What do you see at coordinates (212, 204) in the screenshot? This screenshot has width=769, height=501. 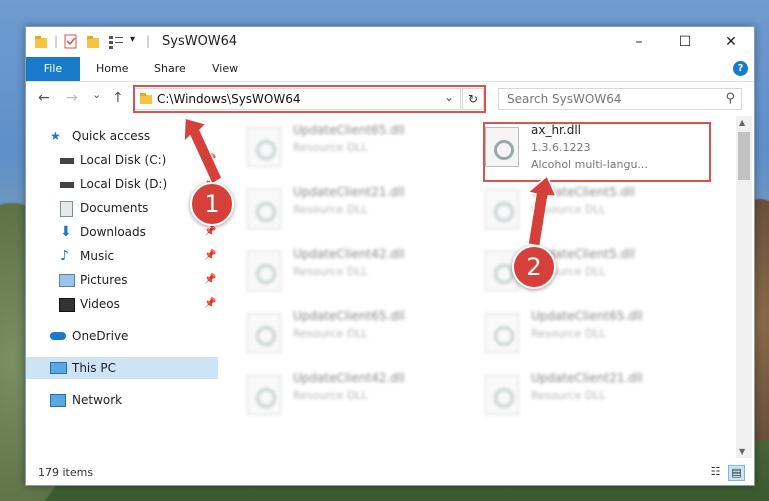 I see `step-marker-1: 1` at bounding box center [212, 204].